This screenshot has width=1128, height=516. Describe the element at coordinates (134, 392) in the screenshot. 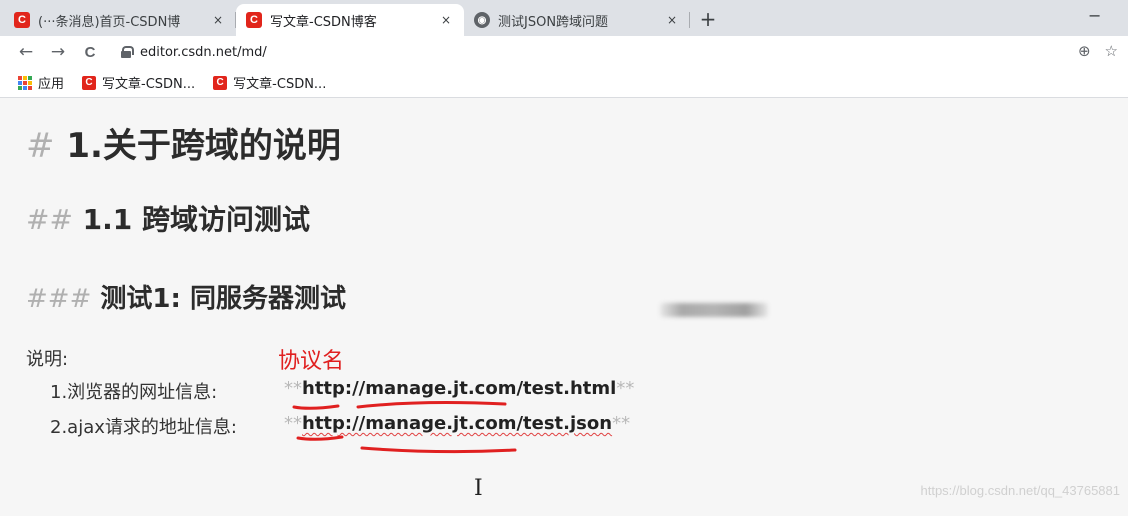

I see `item-1-label: 1.浏览器的网址信息:` at that location.